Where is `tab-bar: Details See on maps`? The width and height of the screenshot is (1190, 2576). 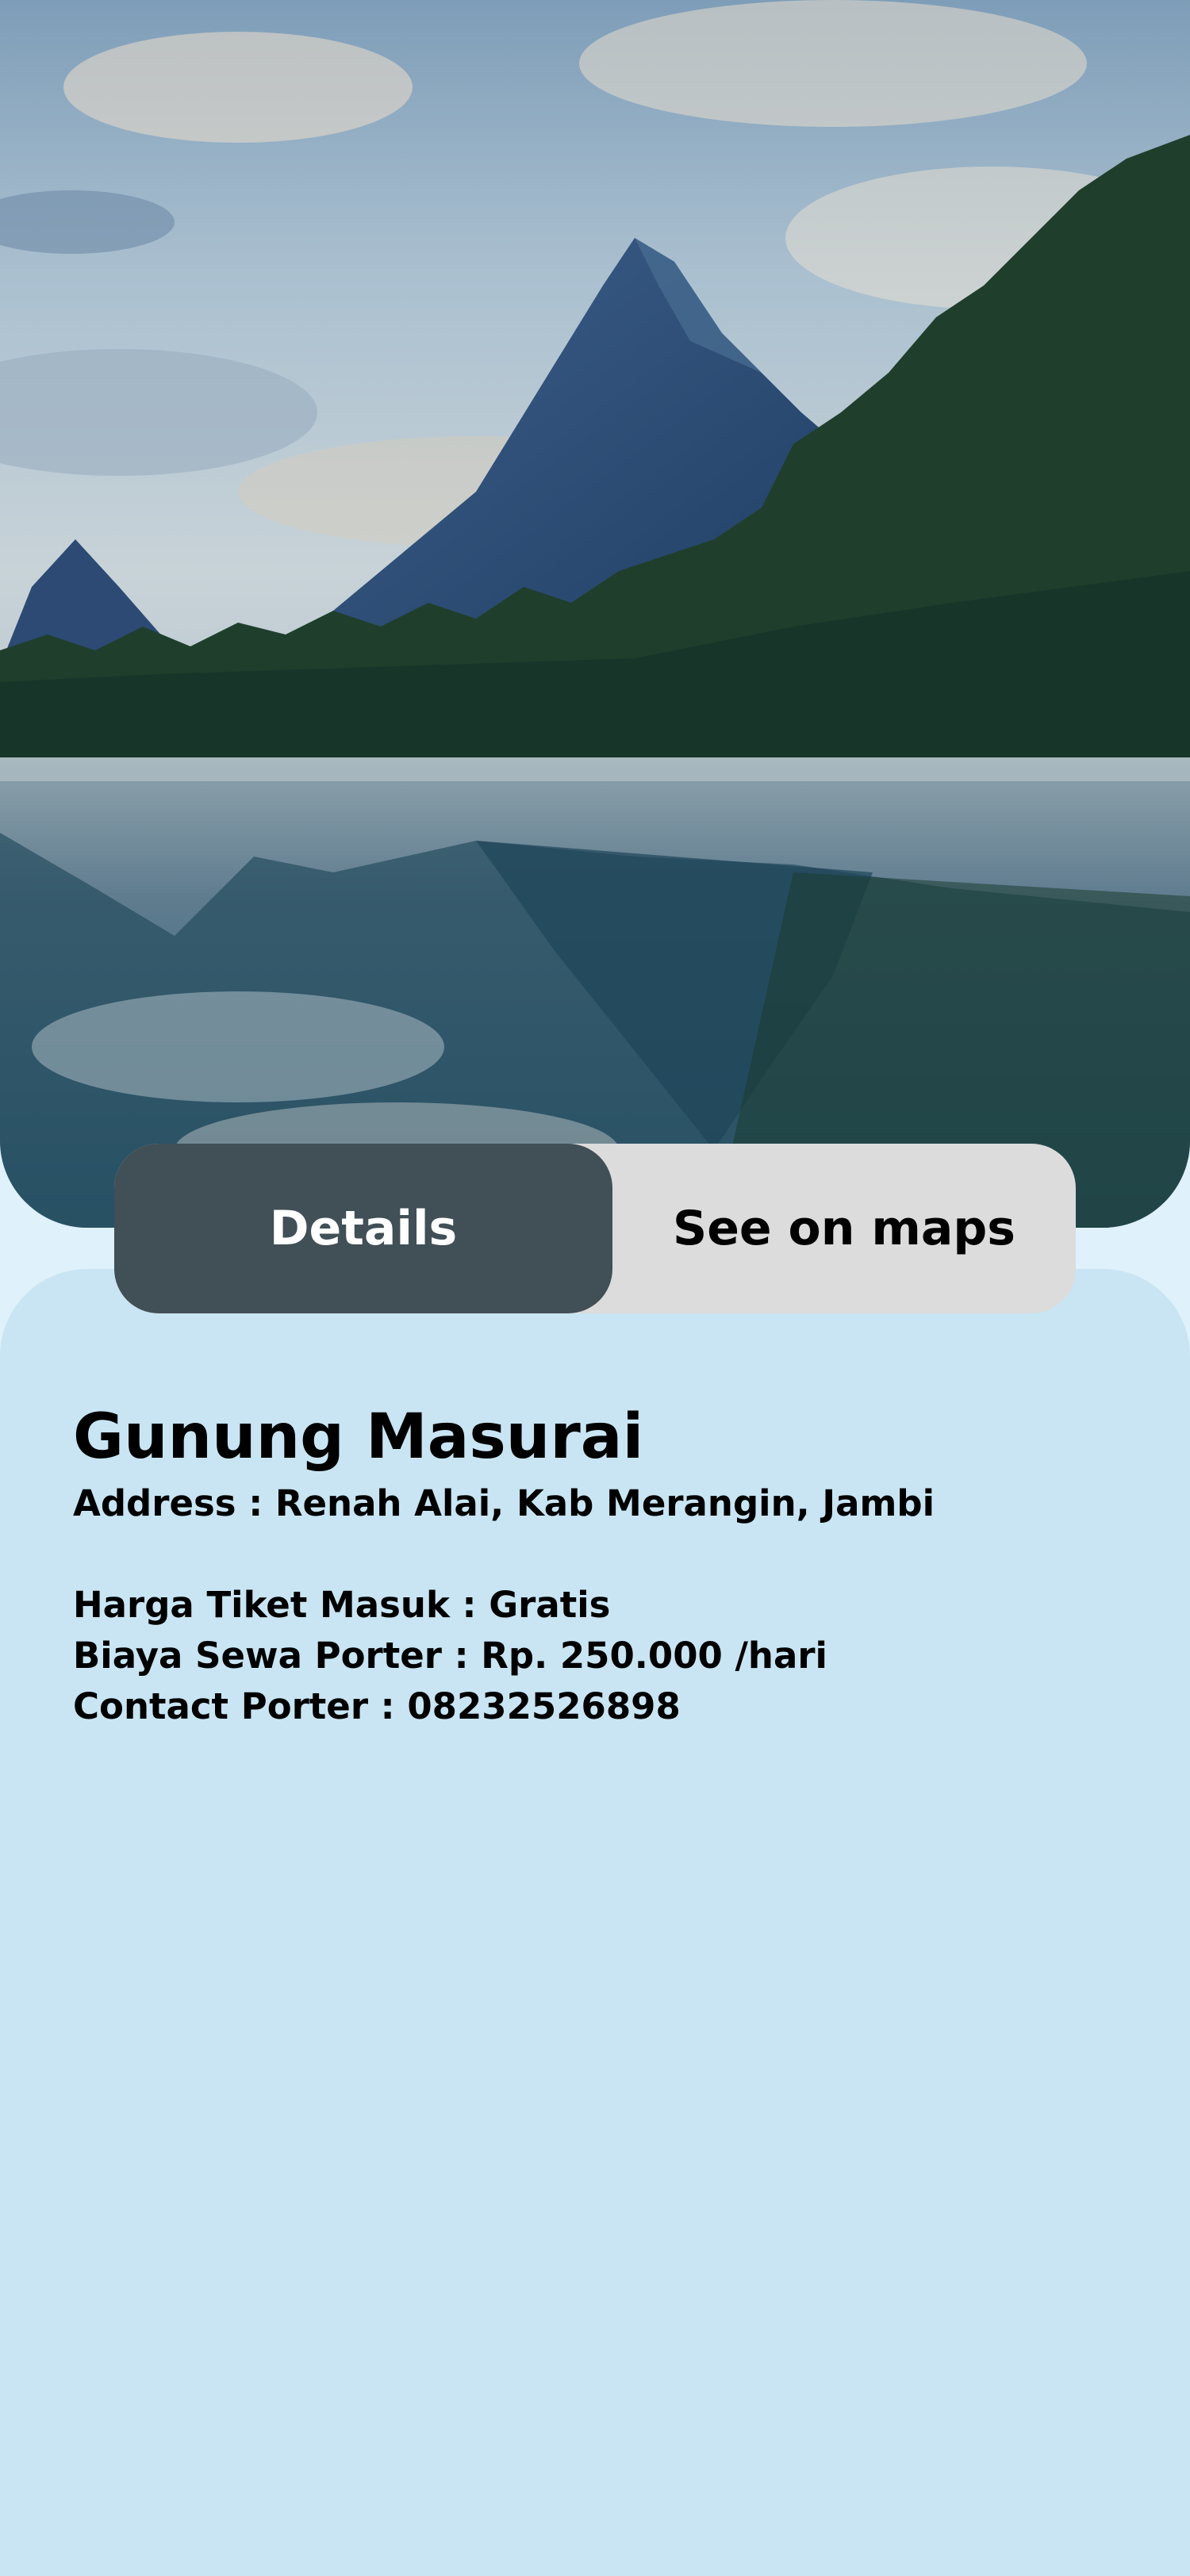
tab-bar: Details See on maps is located at coordinates (595, 1228).